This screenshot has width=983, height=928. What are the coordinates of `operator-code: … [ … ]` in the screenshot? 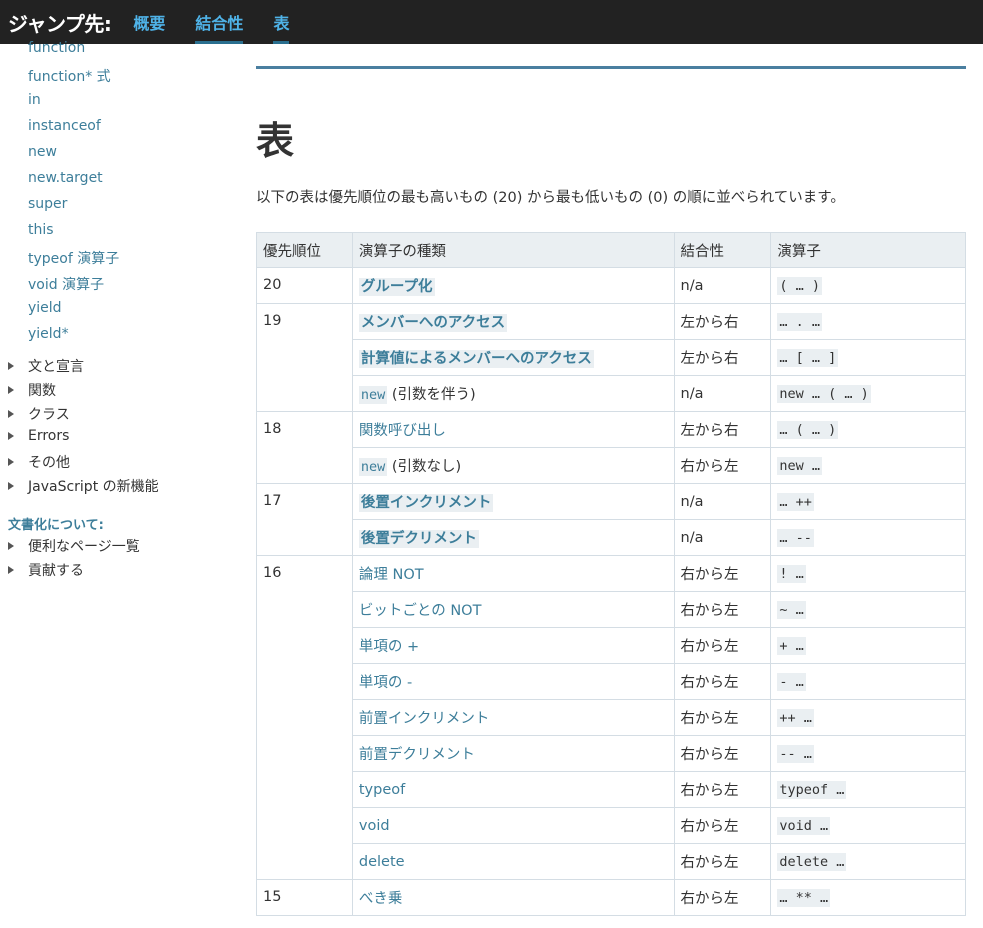 It's located at (808, 357).